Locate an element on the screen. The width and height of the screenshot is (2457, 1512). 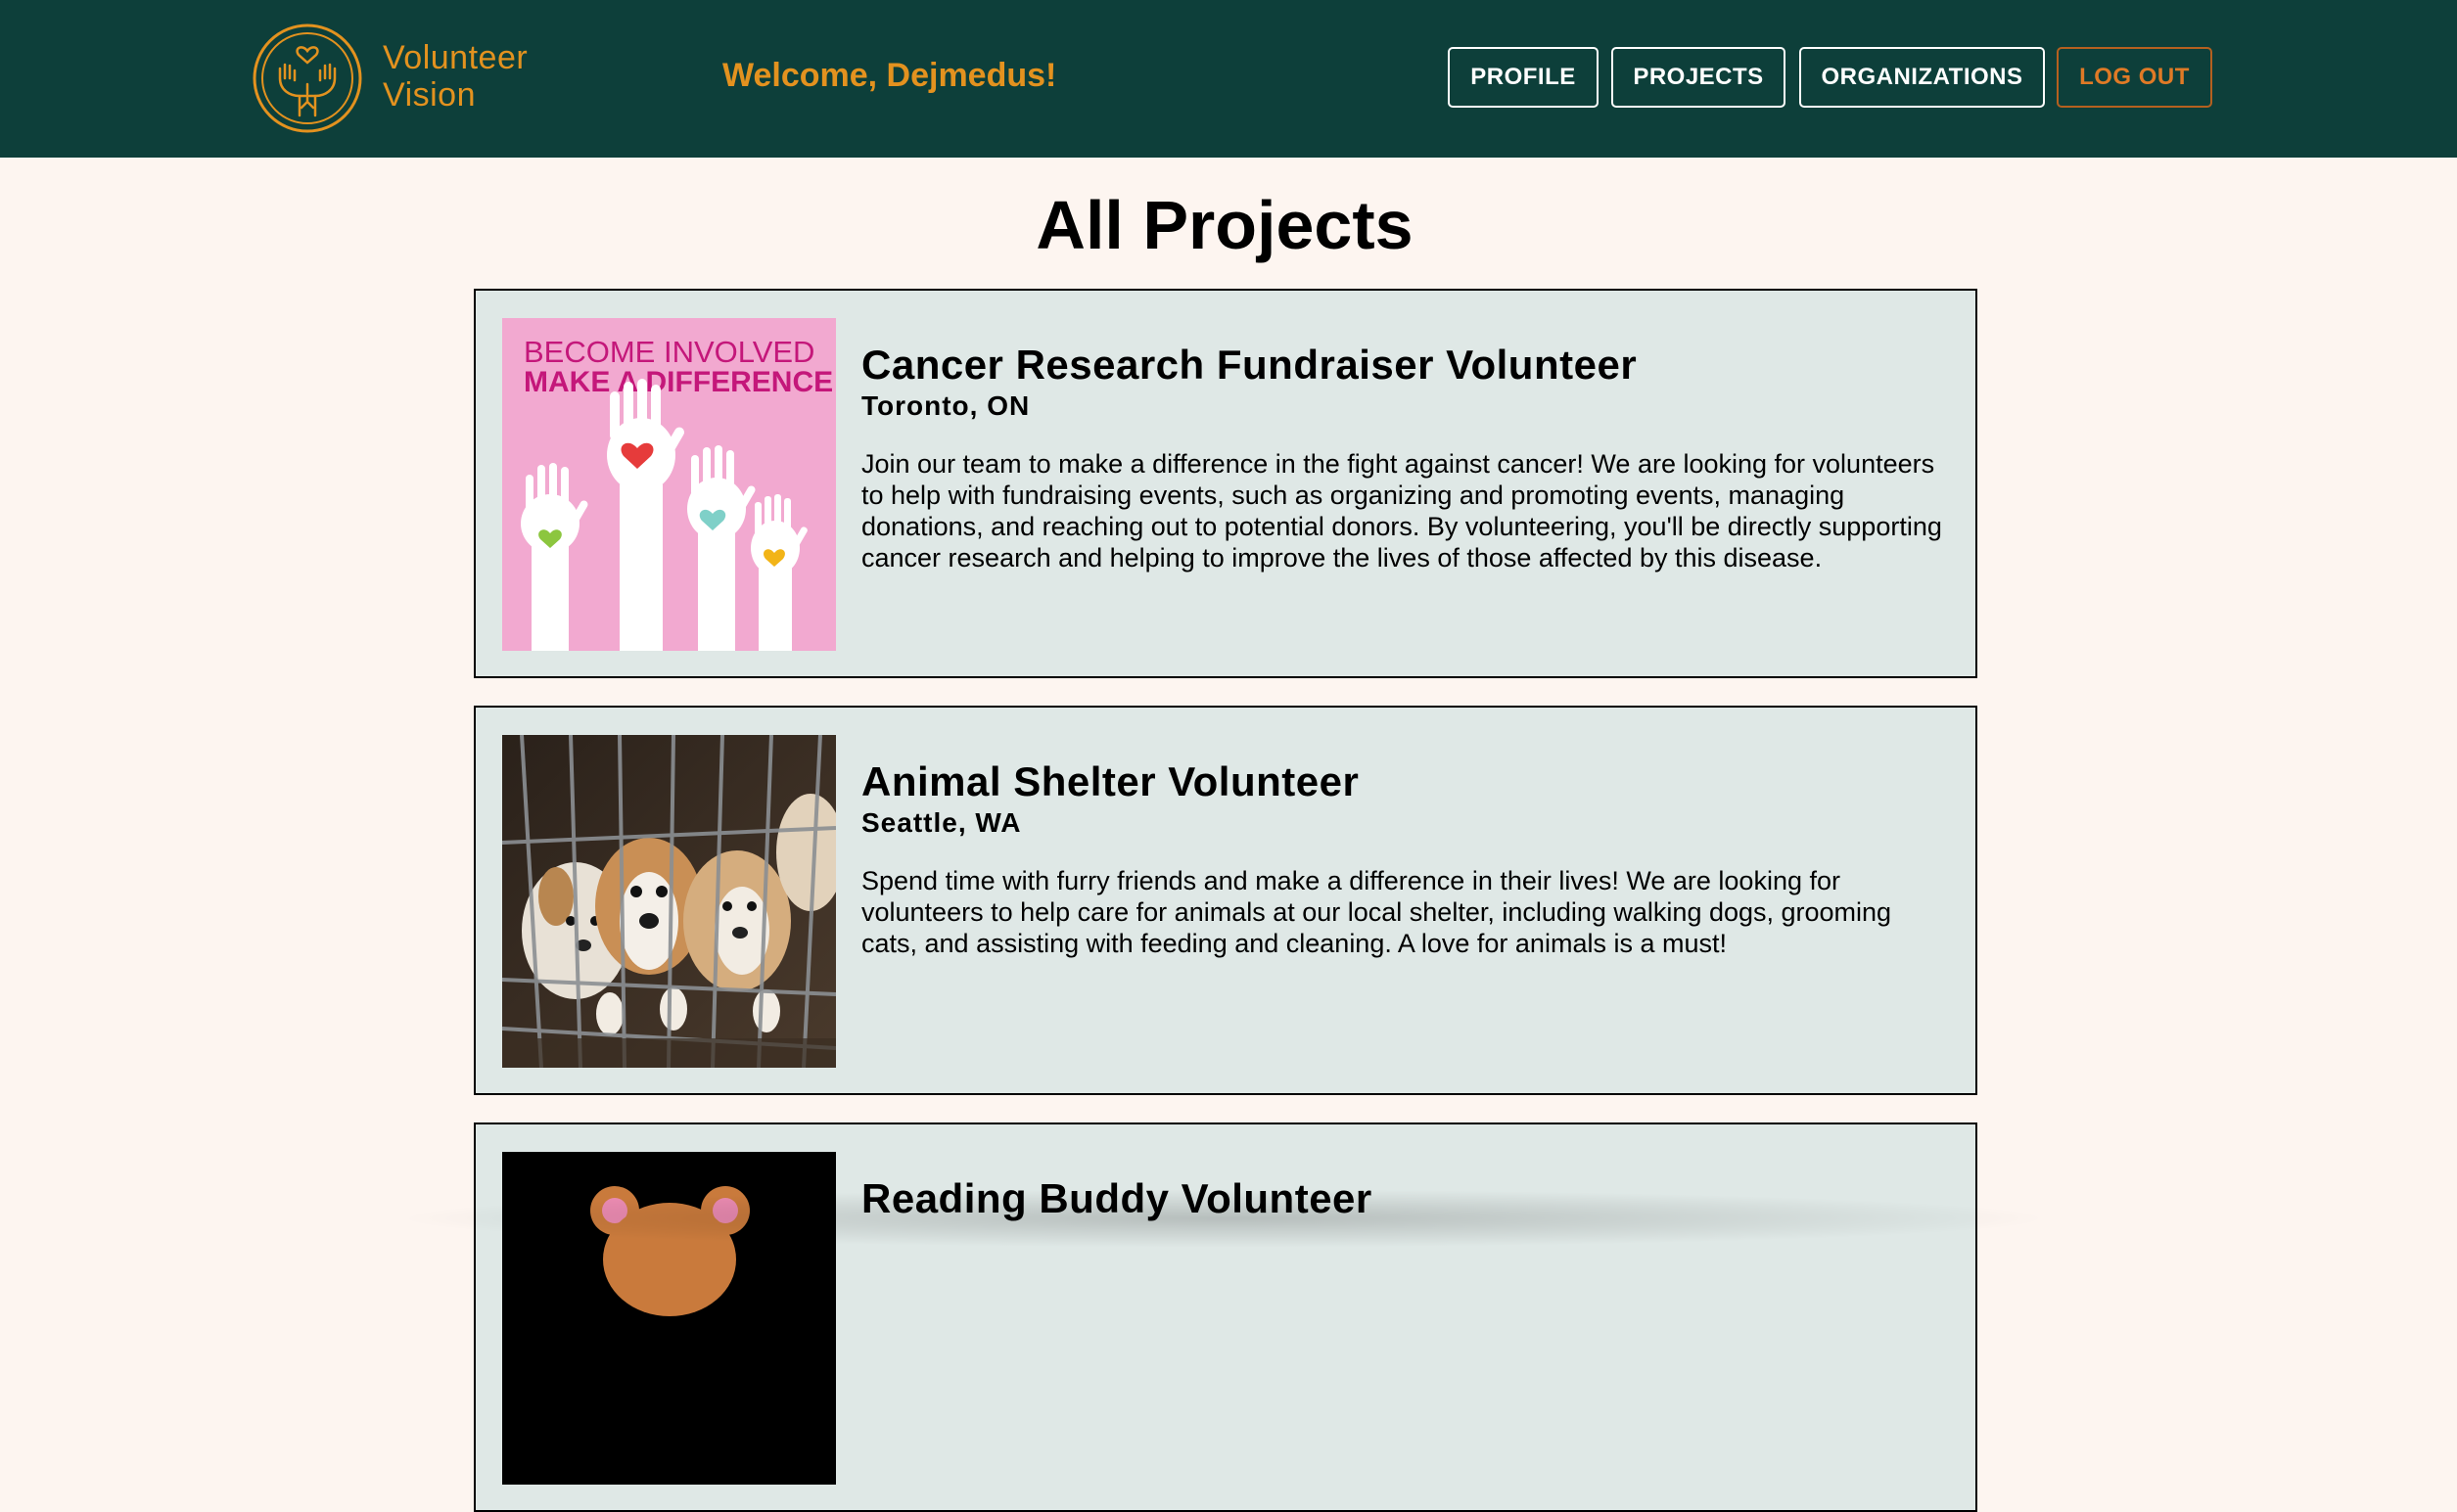
image-text-line1: BECOME INVOLVED is located at coordinates (669, 352).